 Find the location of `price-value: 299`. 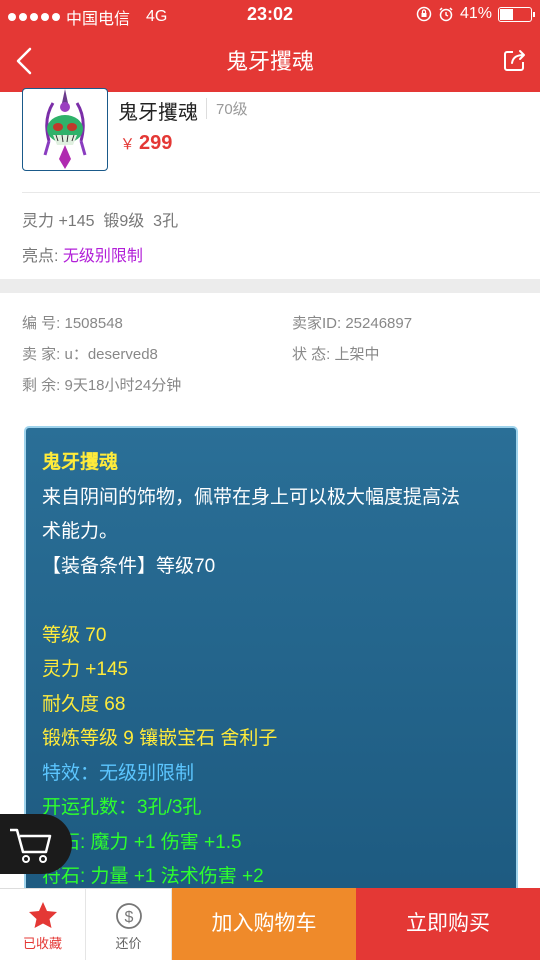

price-value: 299 is located at coordinates (156, 143).